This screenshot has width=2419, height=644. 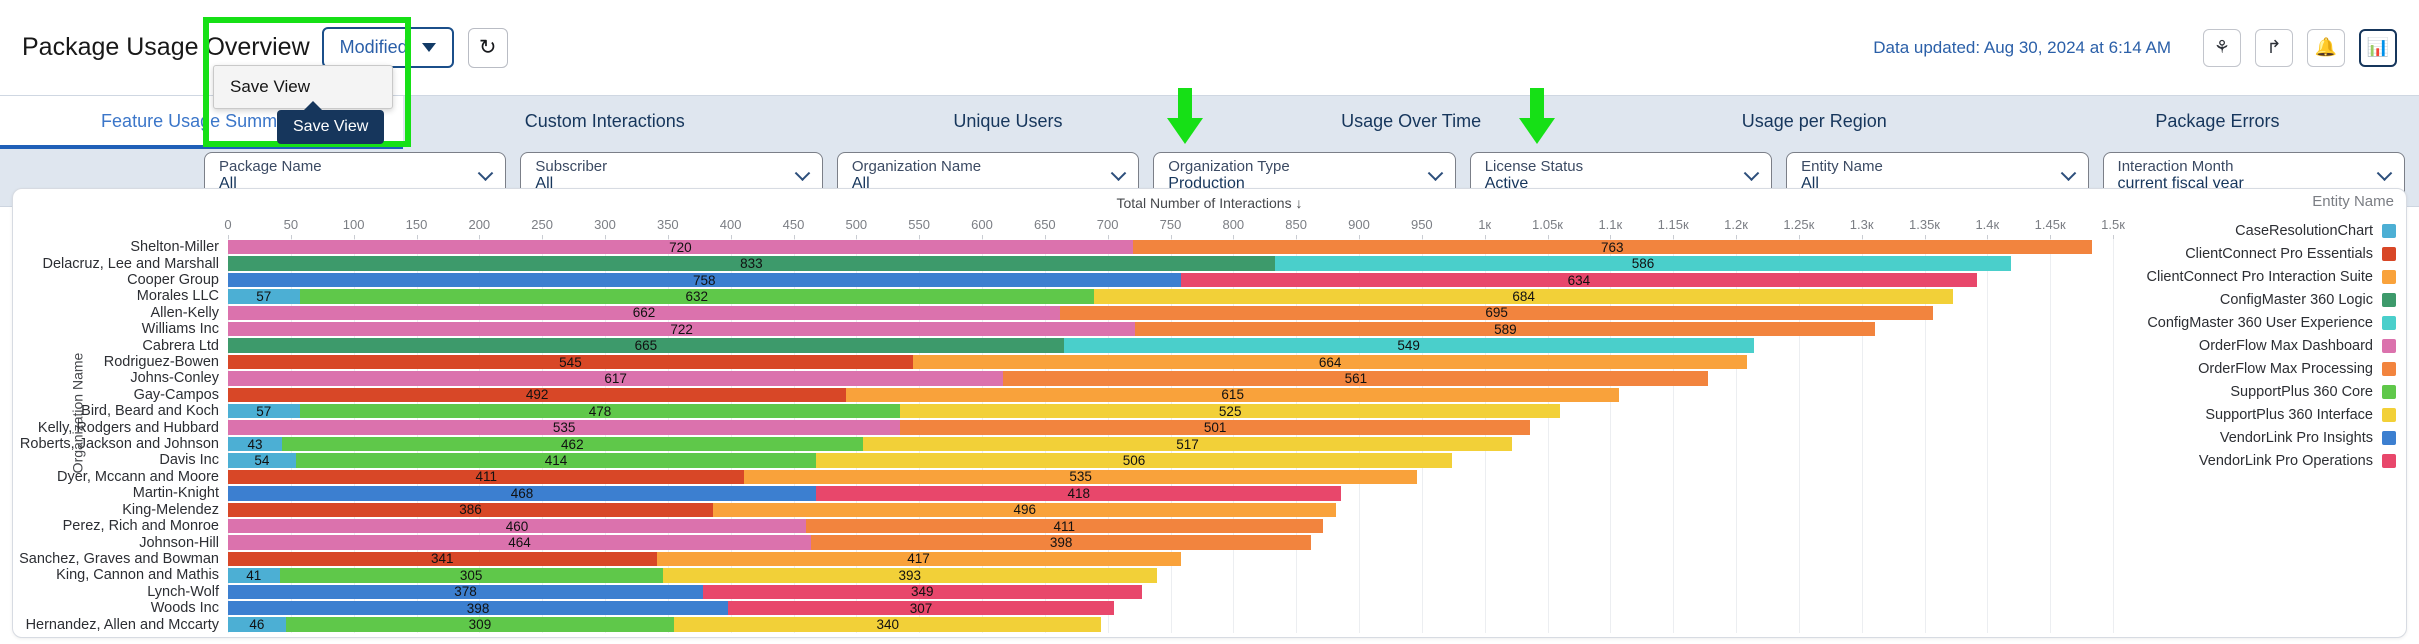 I want to click on tab-unique-users: Unique Users, so click(x=1007, y=121).